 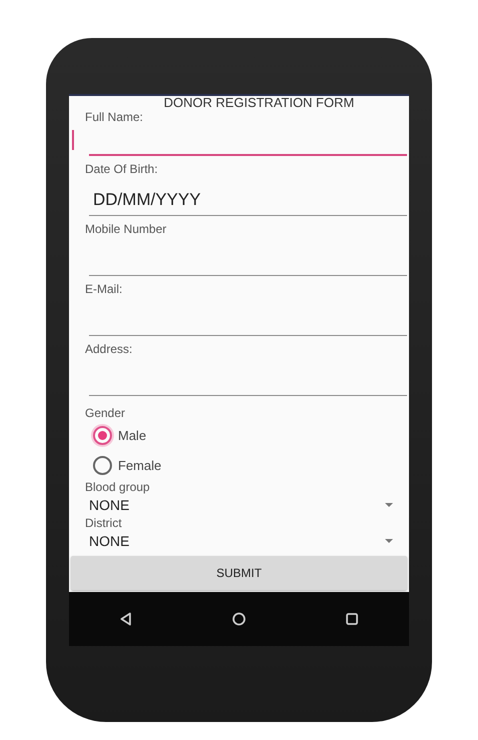 What do you see at coordinates (73, 140) in the screenshot?
I see `text-cursor` at bounding box center [73, 140].